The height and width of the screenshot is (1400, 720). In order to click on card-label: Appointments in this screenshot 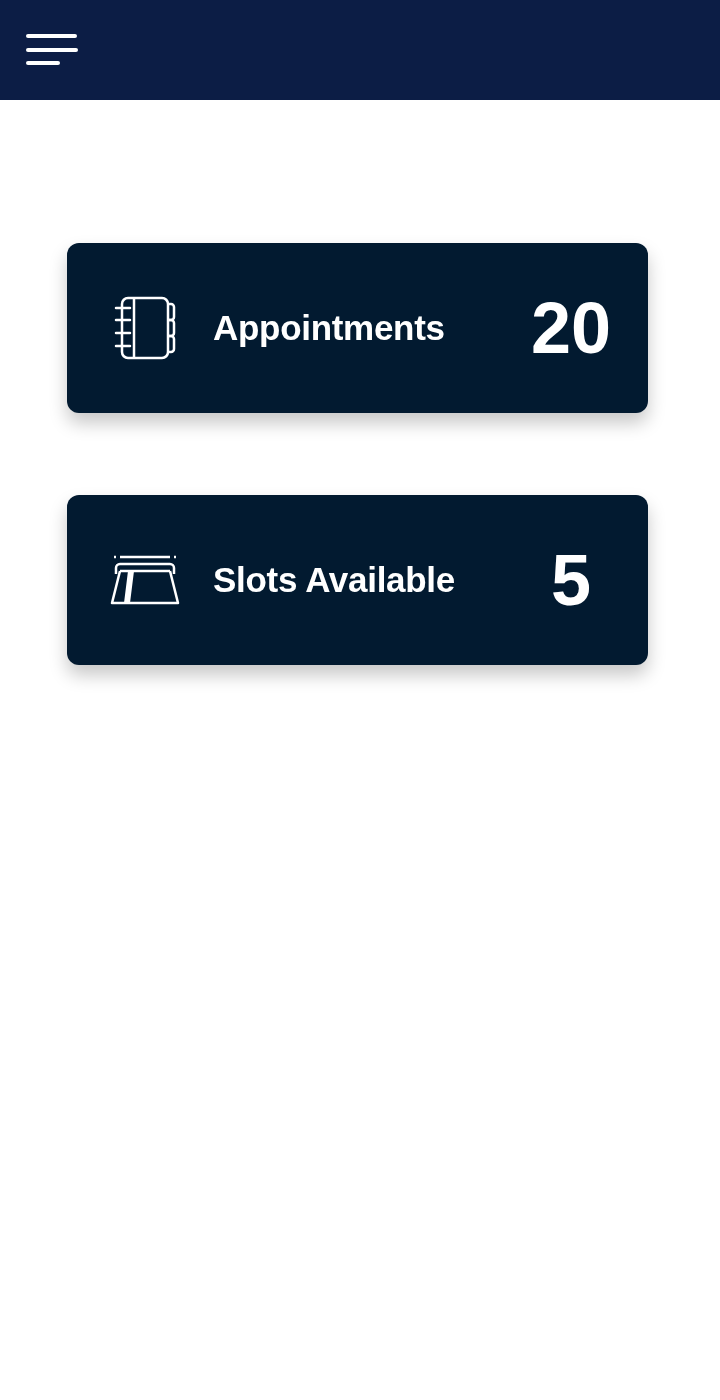, I will do `click(329, 328)`.